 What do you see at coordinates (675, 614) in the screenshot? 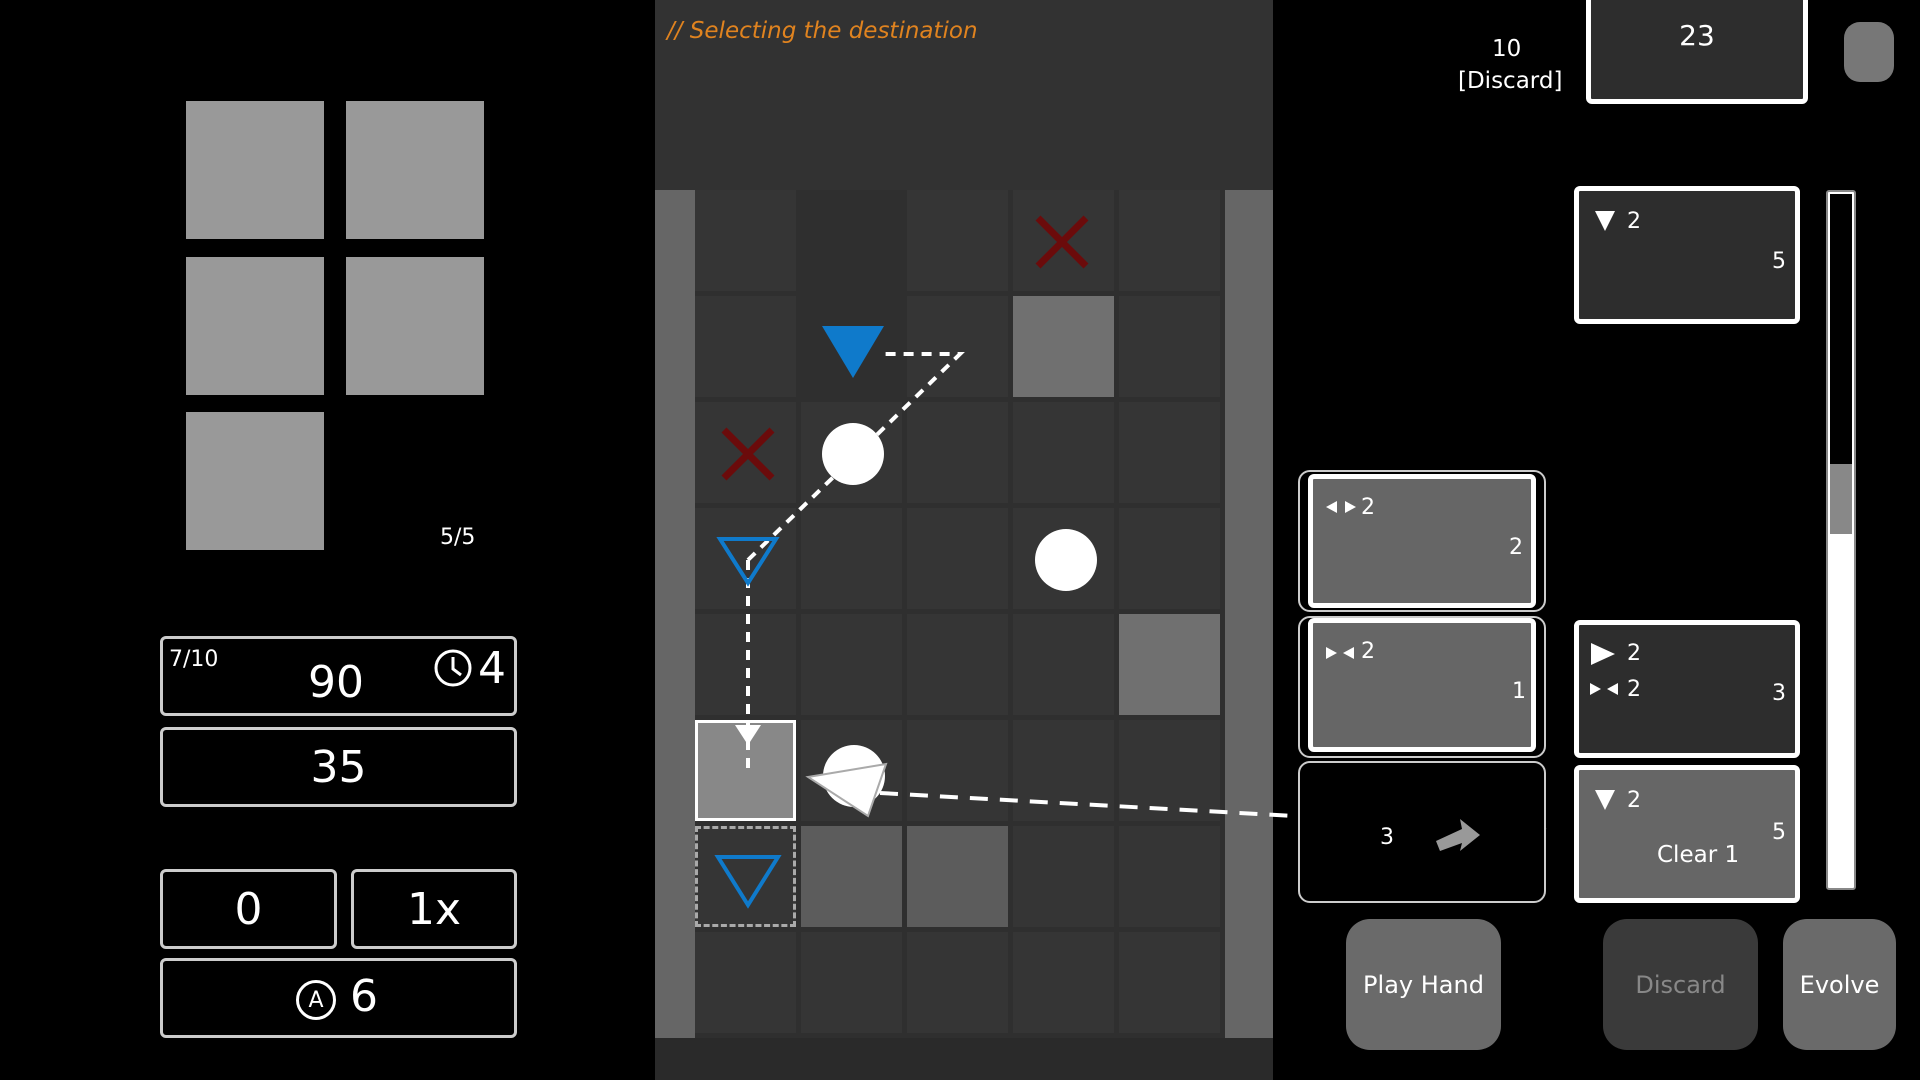
I see `board-left-wall` at bounding box center [675, 614].